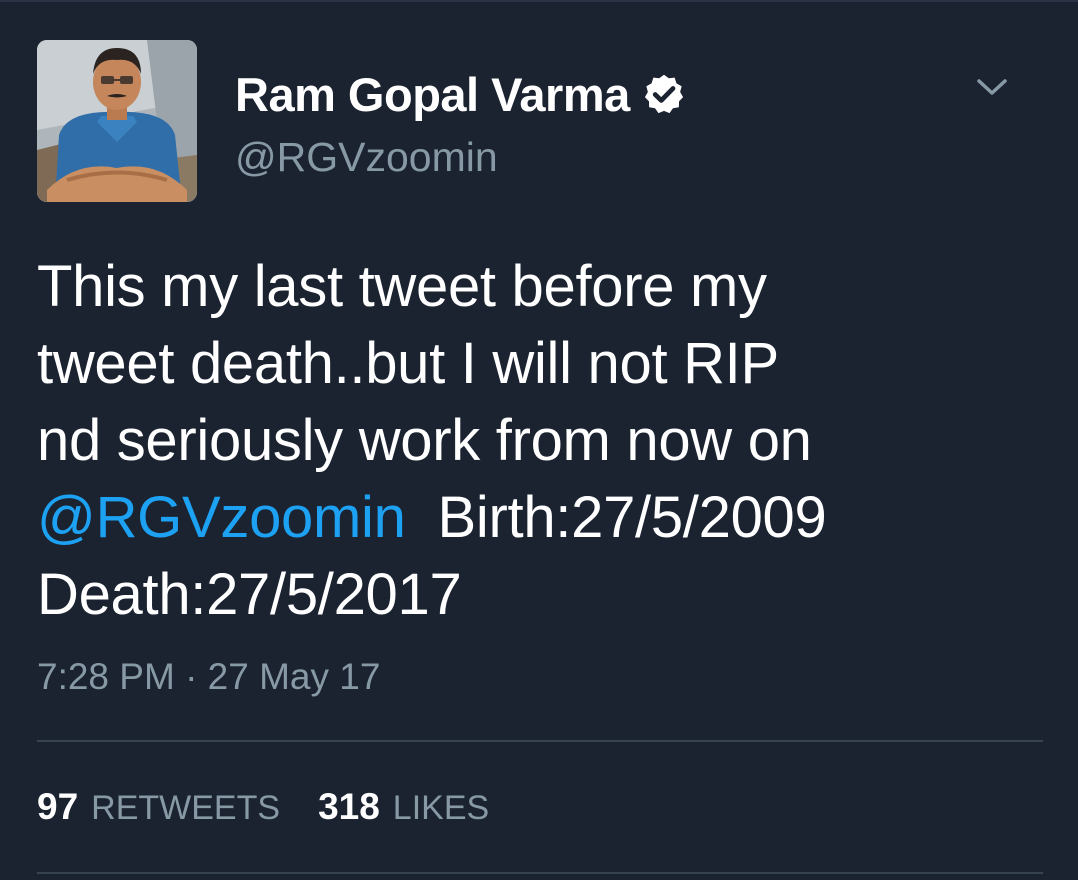 The image size is (1078, 880). What do you see at coordinates (402, 286) in the screenshot?
I see `tweet-text-line: This my last tweet before my` at bounding box center [402, 286].